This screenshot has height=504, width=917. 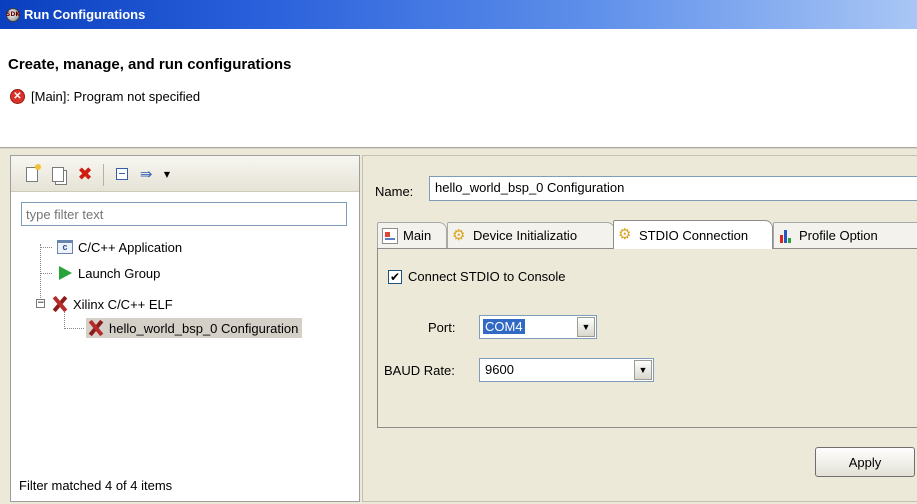 I want to click on tree-item-launch-group: Launch Group, so click(x=108, y=273).